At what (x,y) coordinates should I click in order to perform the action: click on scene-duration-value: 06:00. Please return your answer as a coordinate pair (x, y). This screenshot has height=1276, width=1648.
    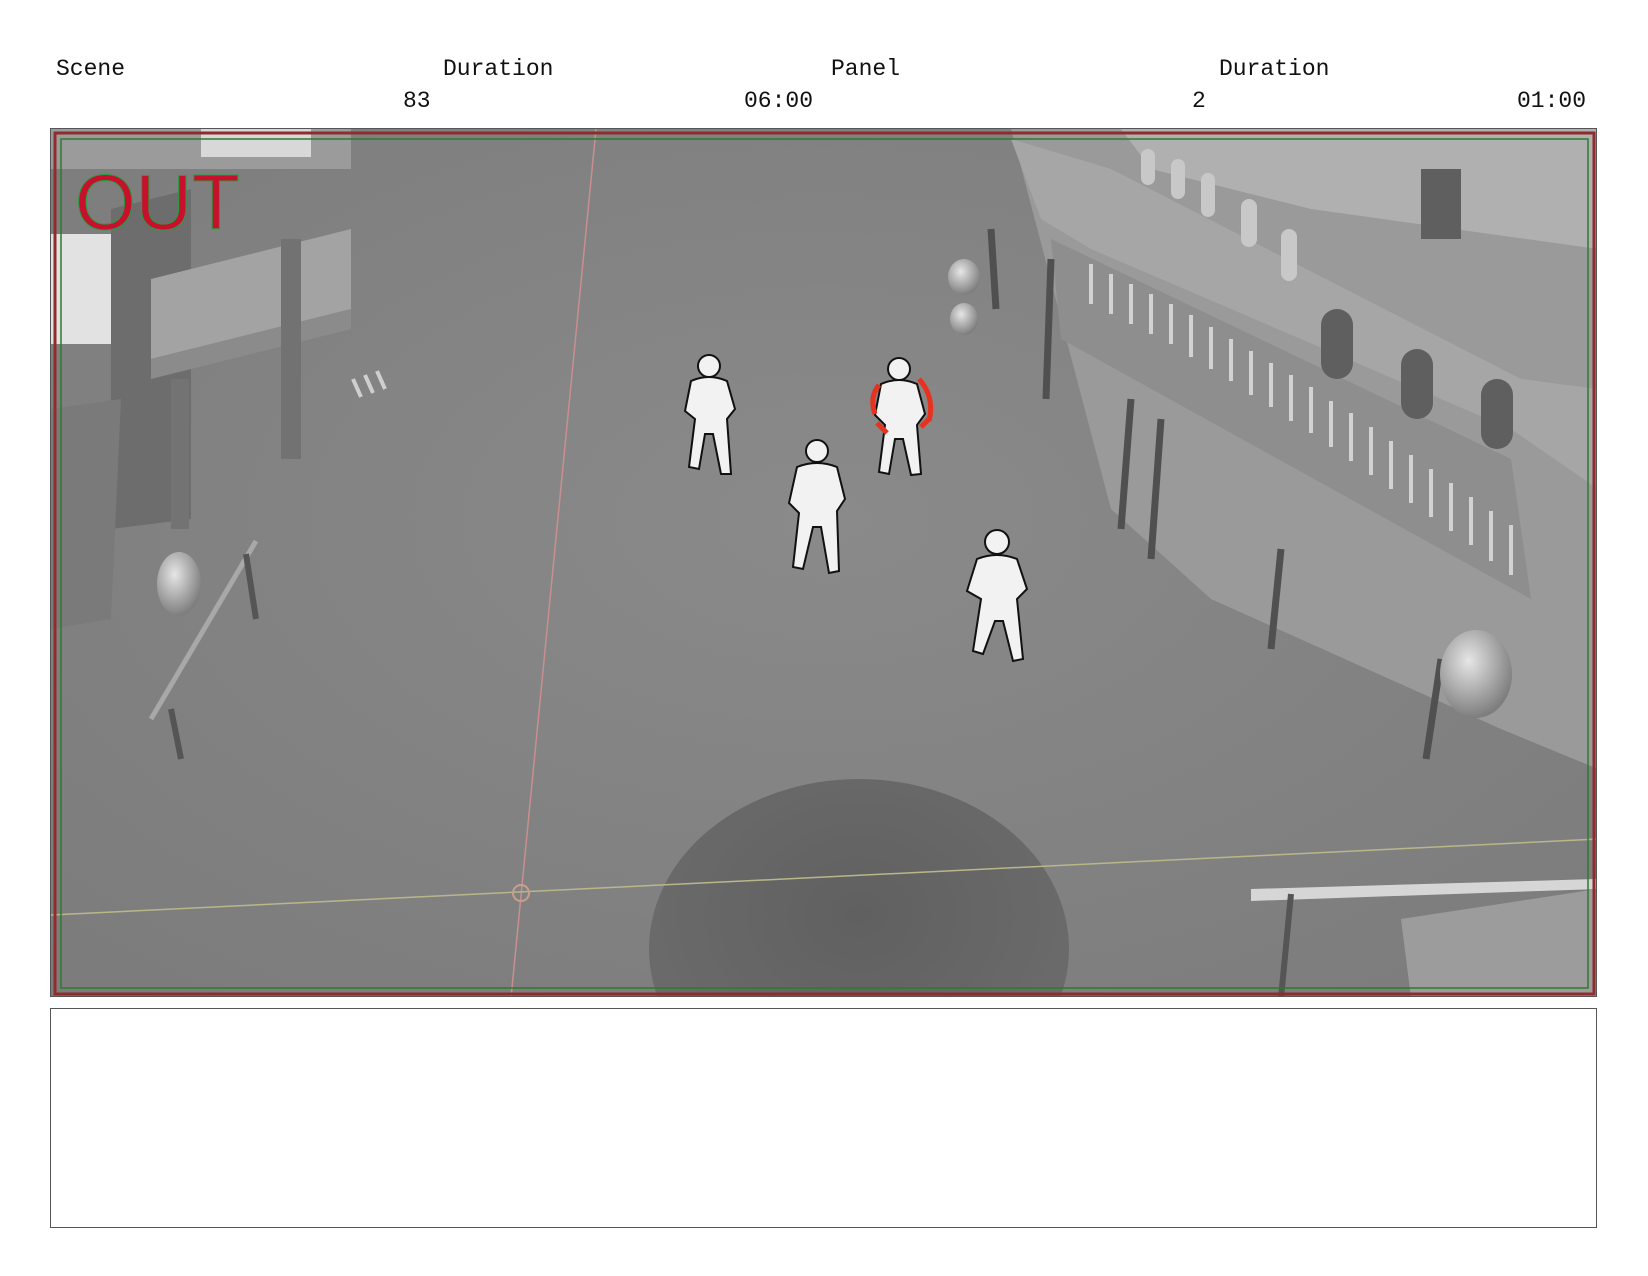
    Looking at the image, I should click on (779, 101).